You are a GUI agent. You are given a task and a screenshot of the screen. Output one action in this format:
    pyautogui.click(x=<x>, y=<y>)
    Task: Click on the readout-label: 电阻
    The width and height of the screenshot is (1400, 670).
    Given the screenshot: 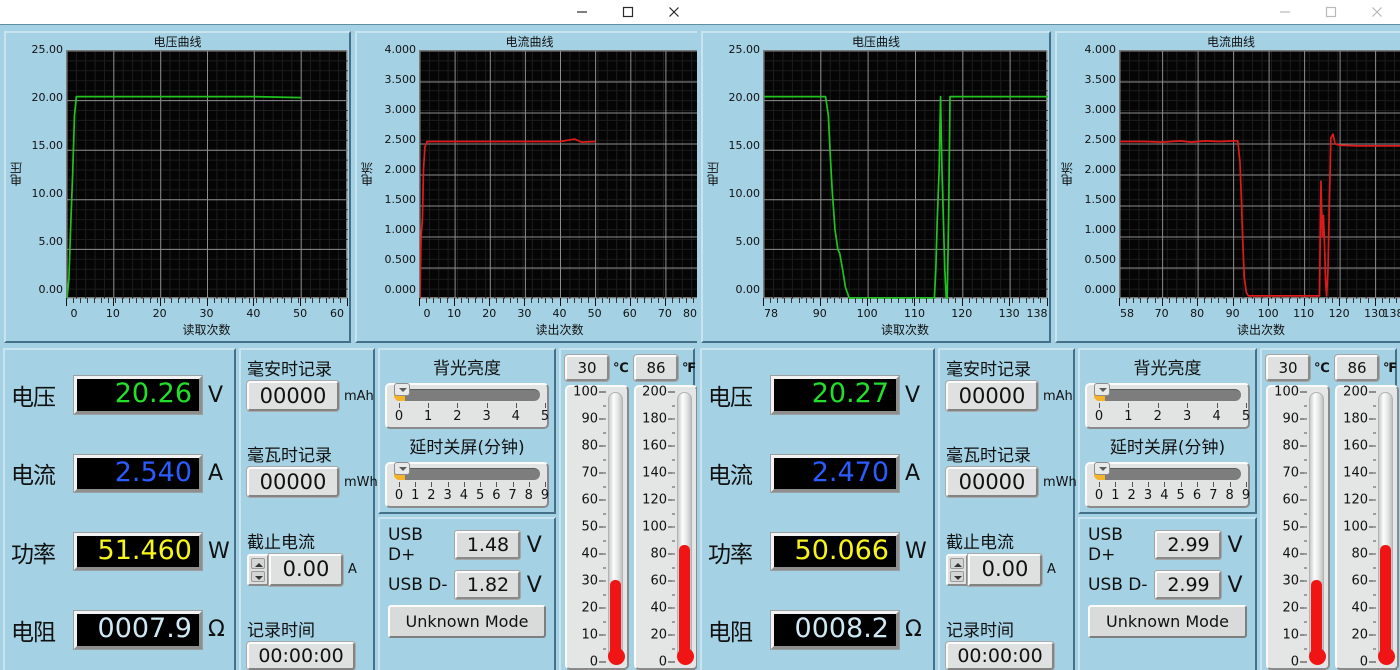 What is the action you would take?
    pyautogui.click(x=730, y=632)
    